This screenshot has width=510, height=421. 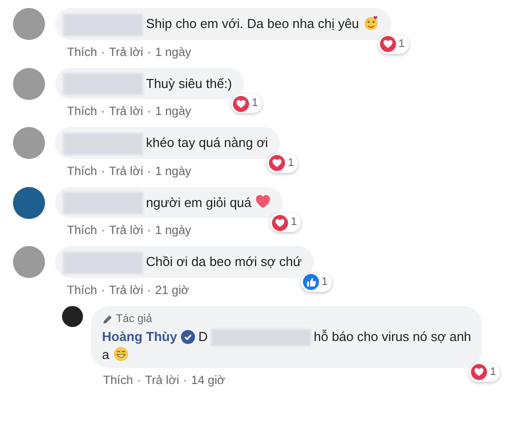 I want to click on author-label: Tác giả, so click(x=134, y=319).